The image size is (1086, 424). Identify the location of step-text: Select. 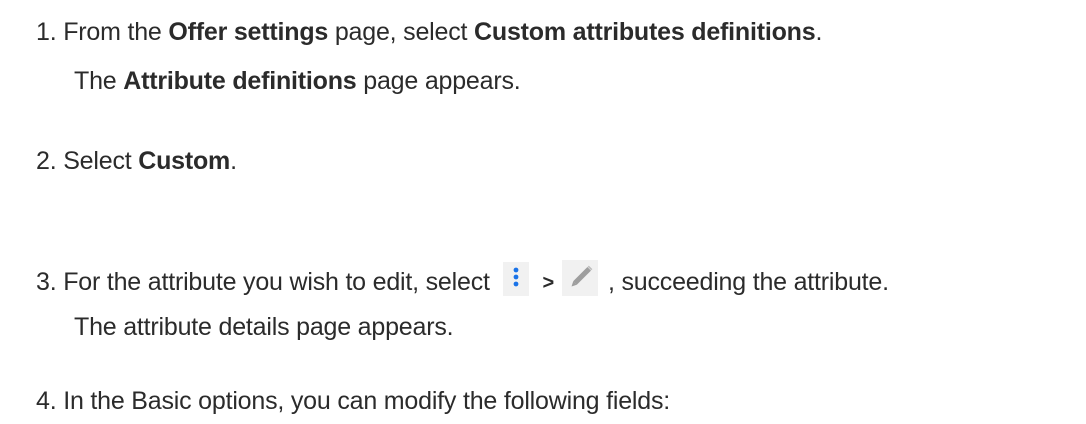
(101, 161).